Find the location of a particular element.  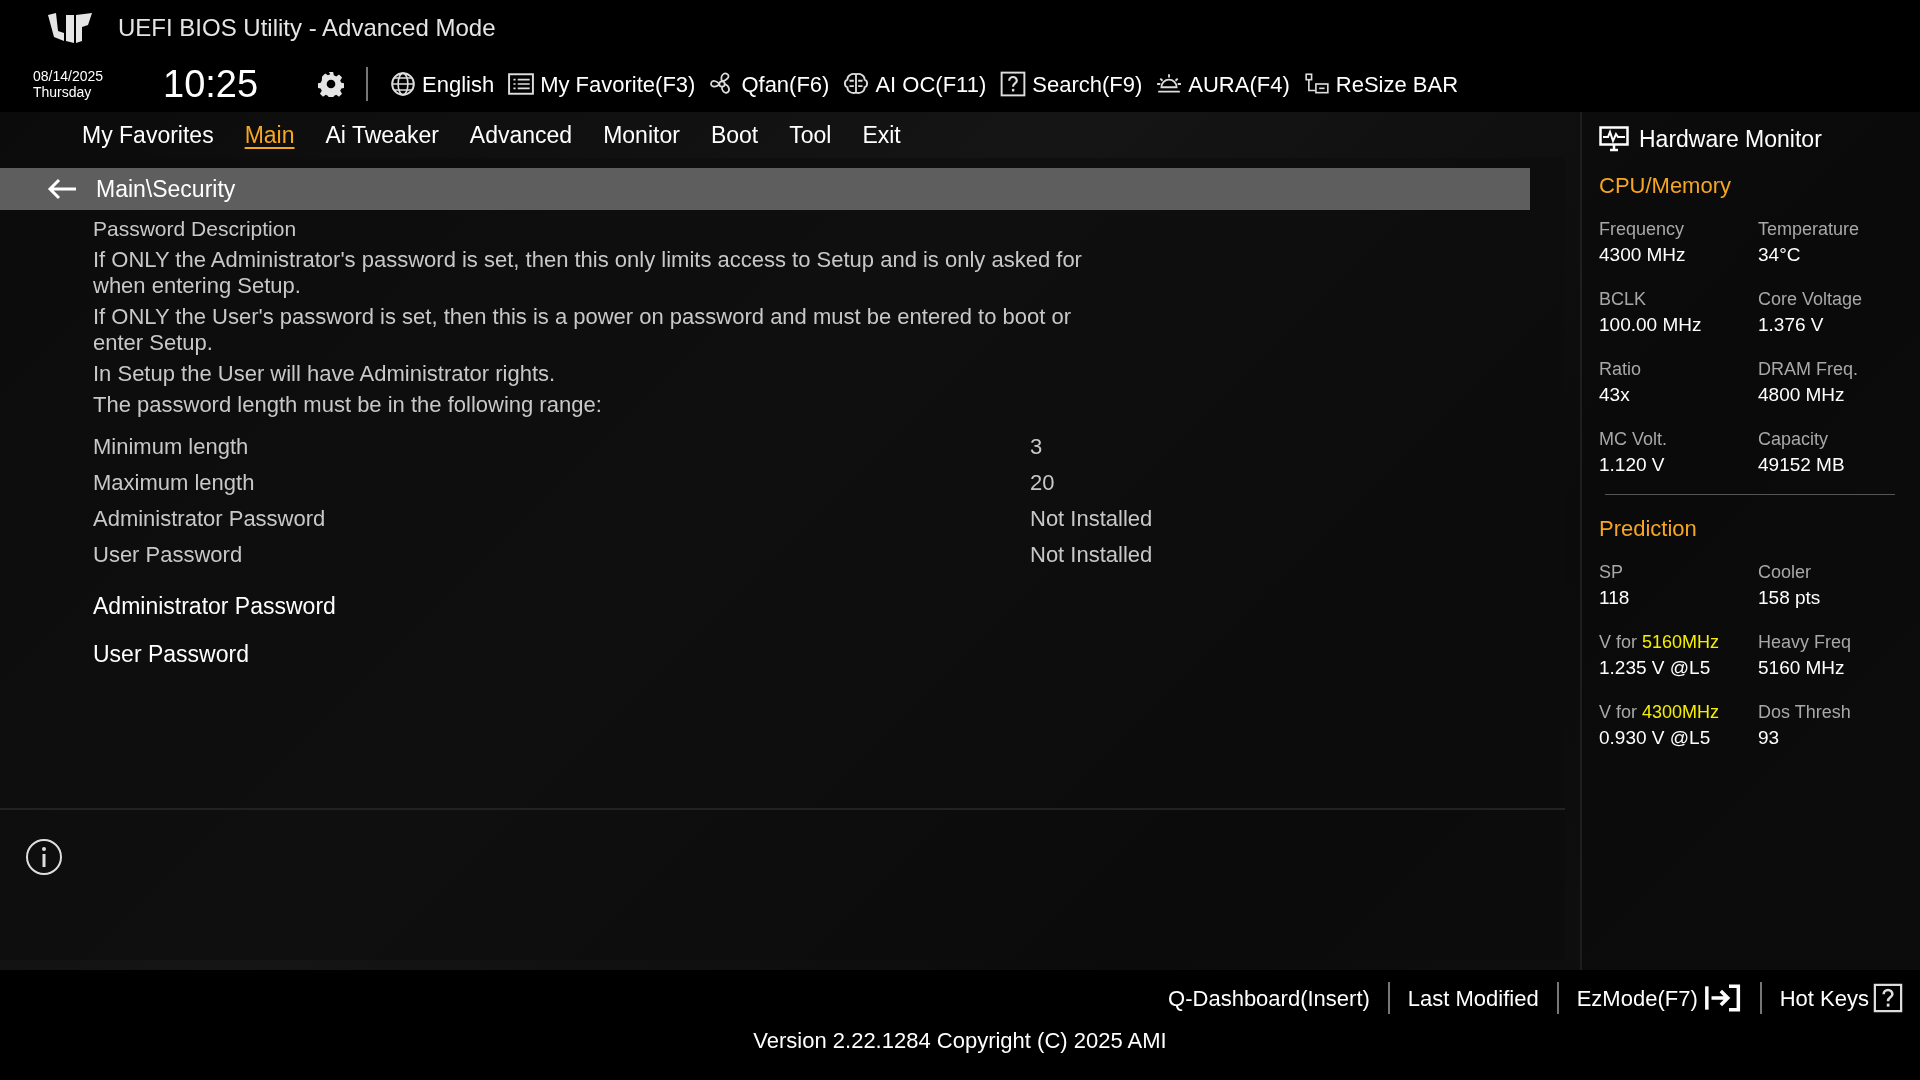

metric-value: 118 is located at coordinates (1615, 598).